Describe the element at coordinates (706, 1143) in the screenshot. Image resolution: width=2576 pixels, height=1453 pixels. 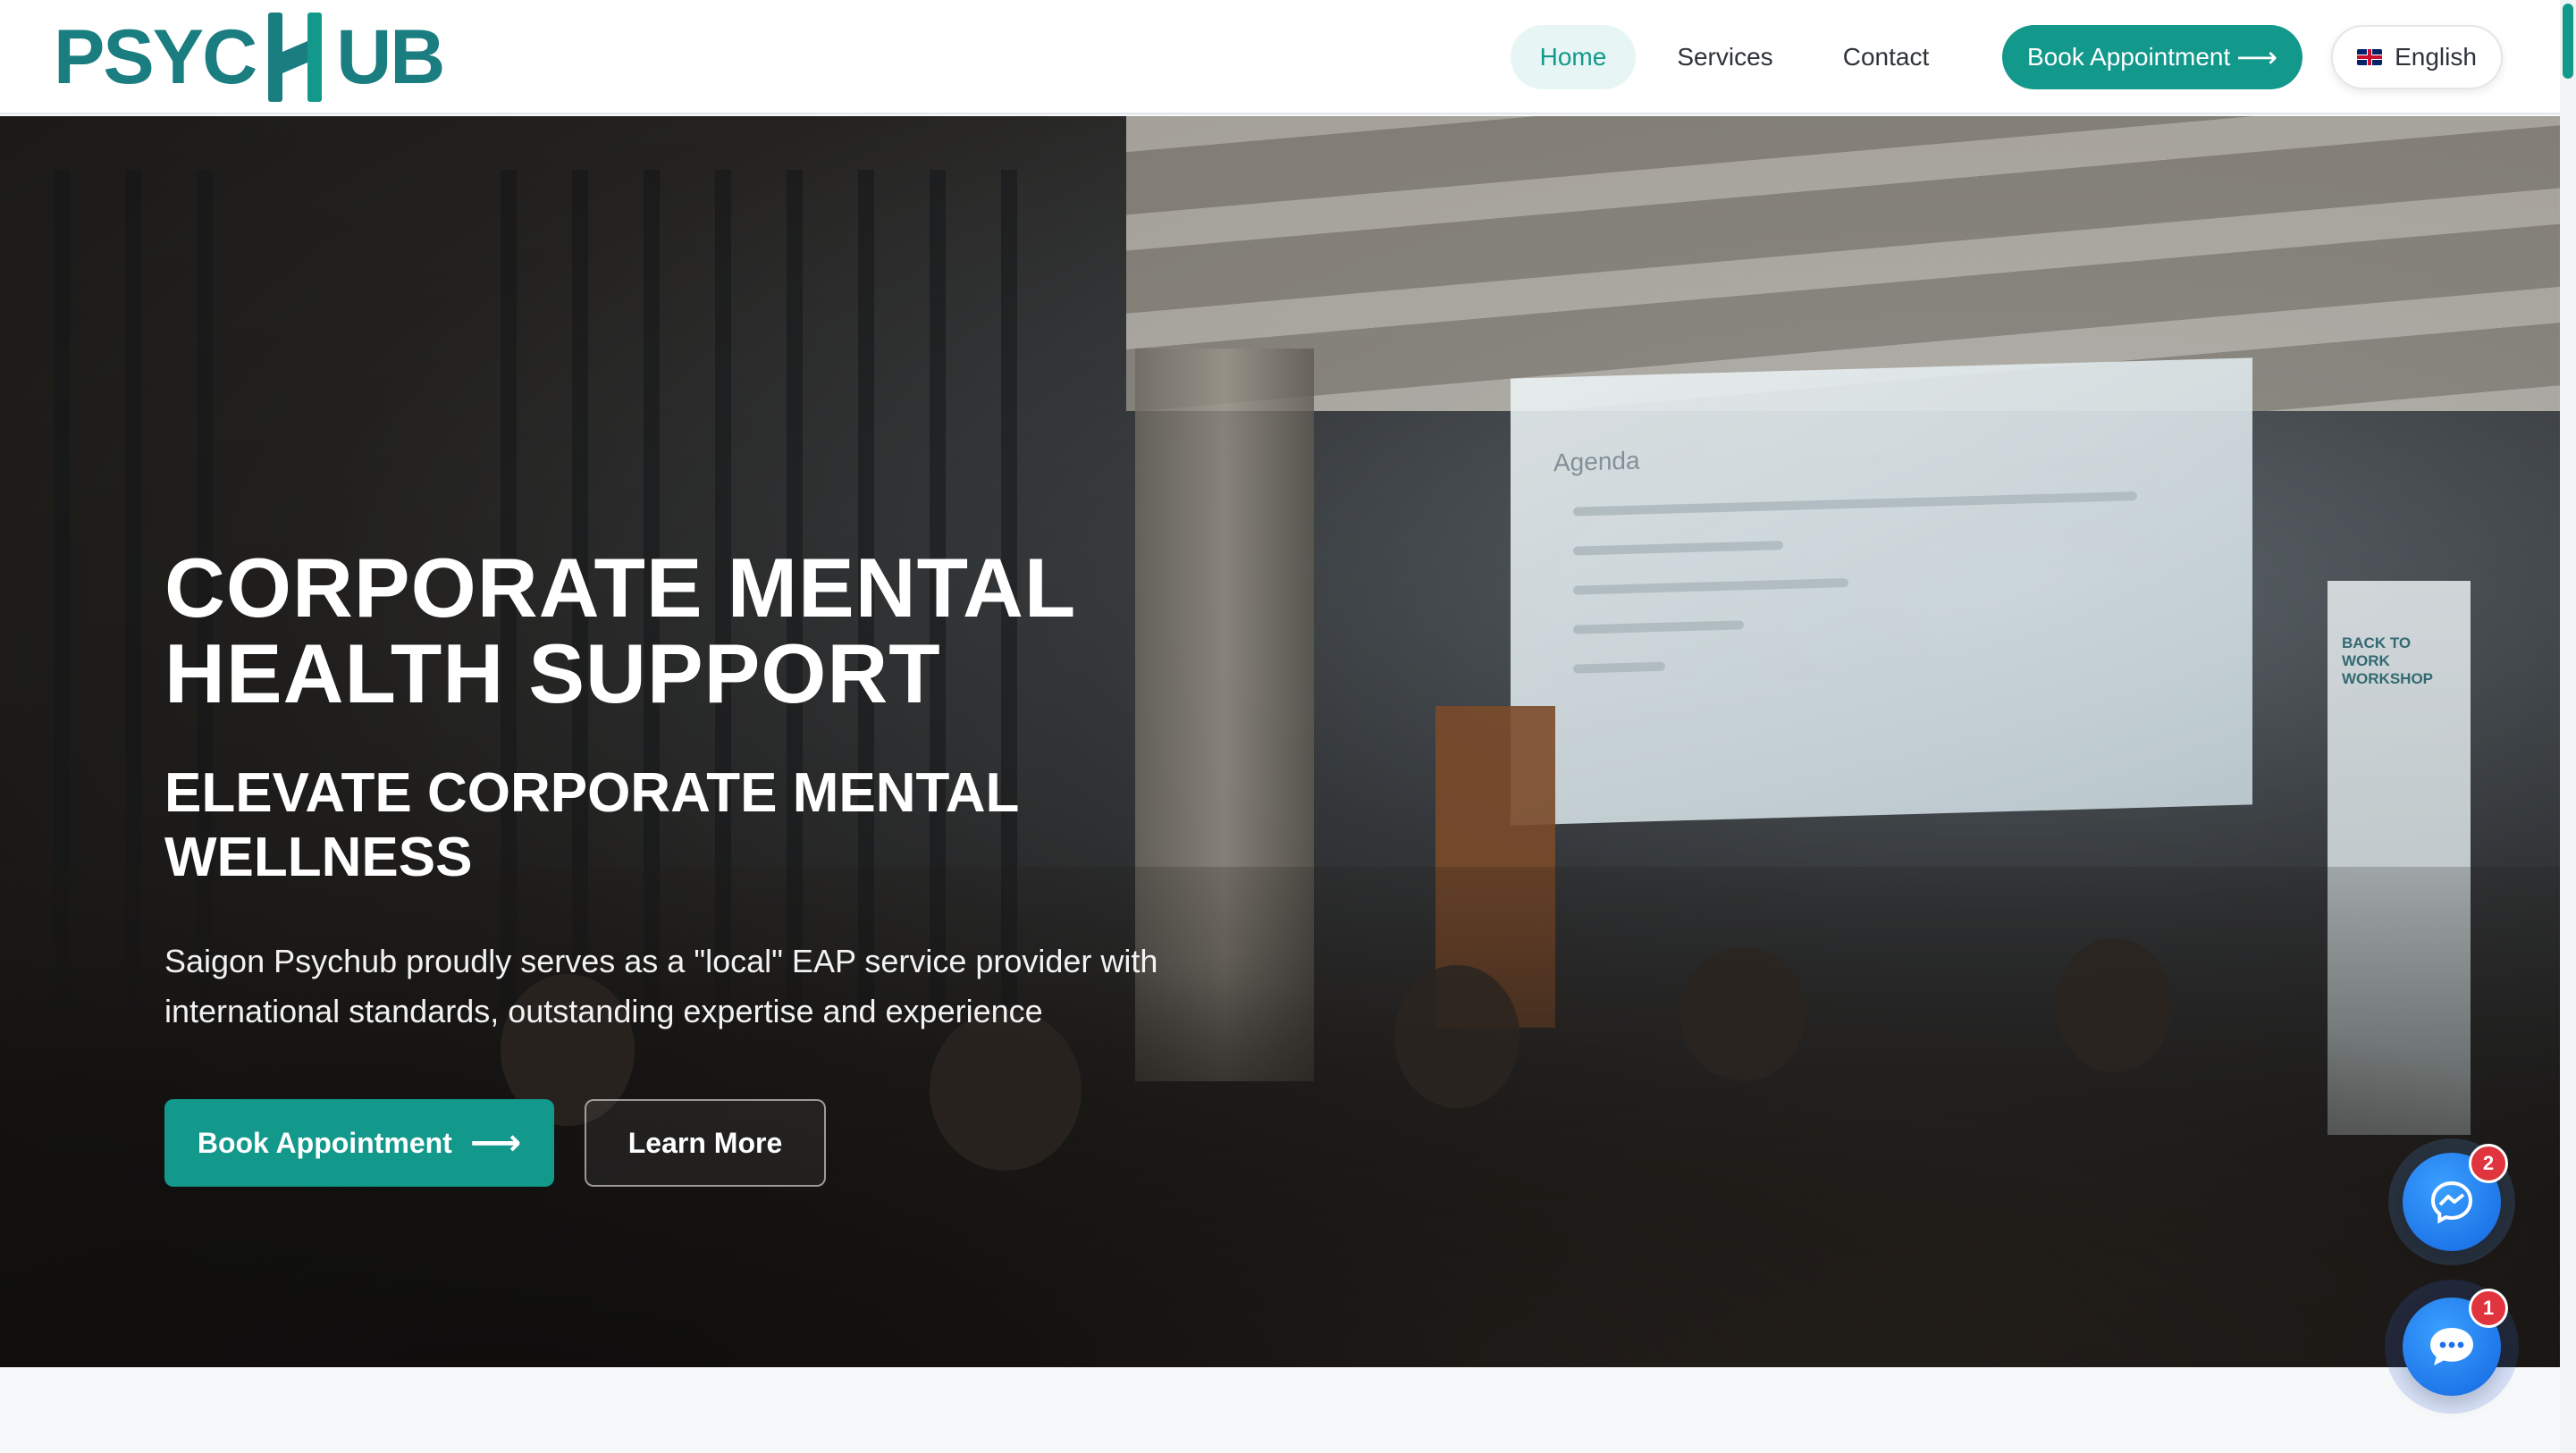
I see `hero-learn-more-button: Learn More` at that location.